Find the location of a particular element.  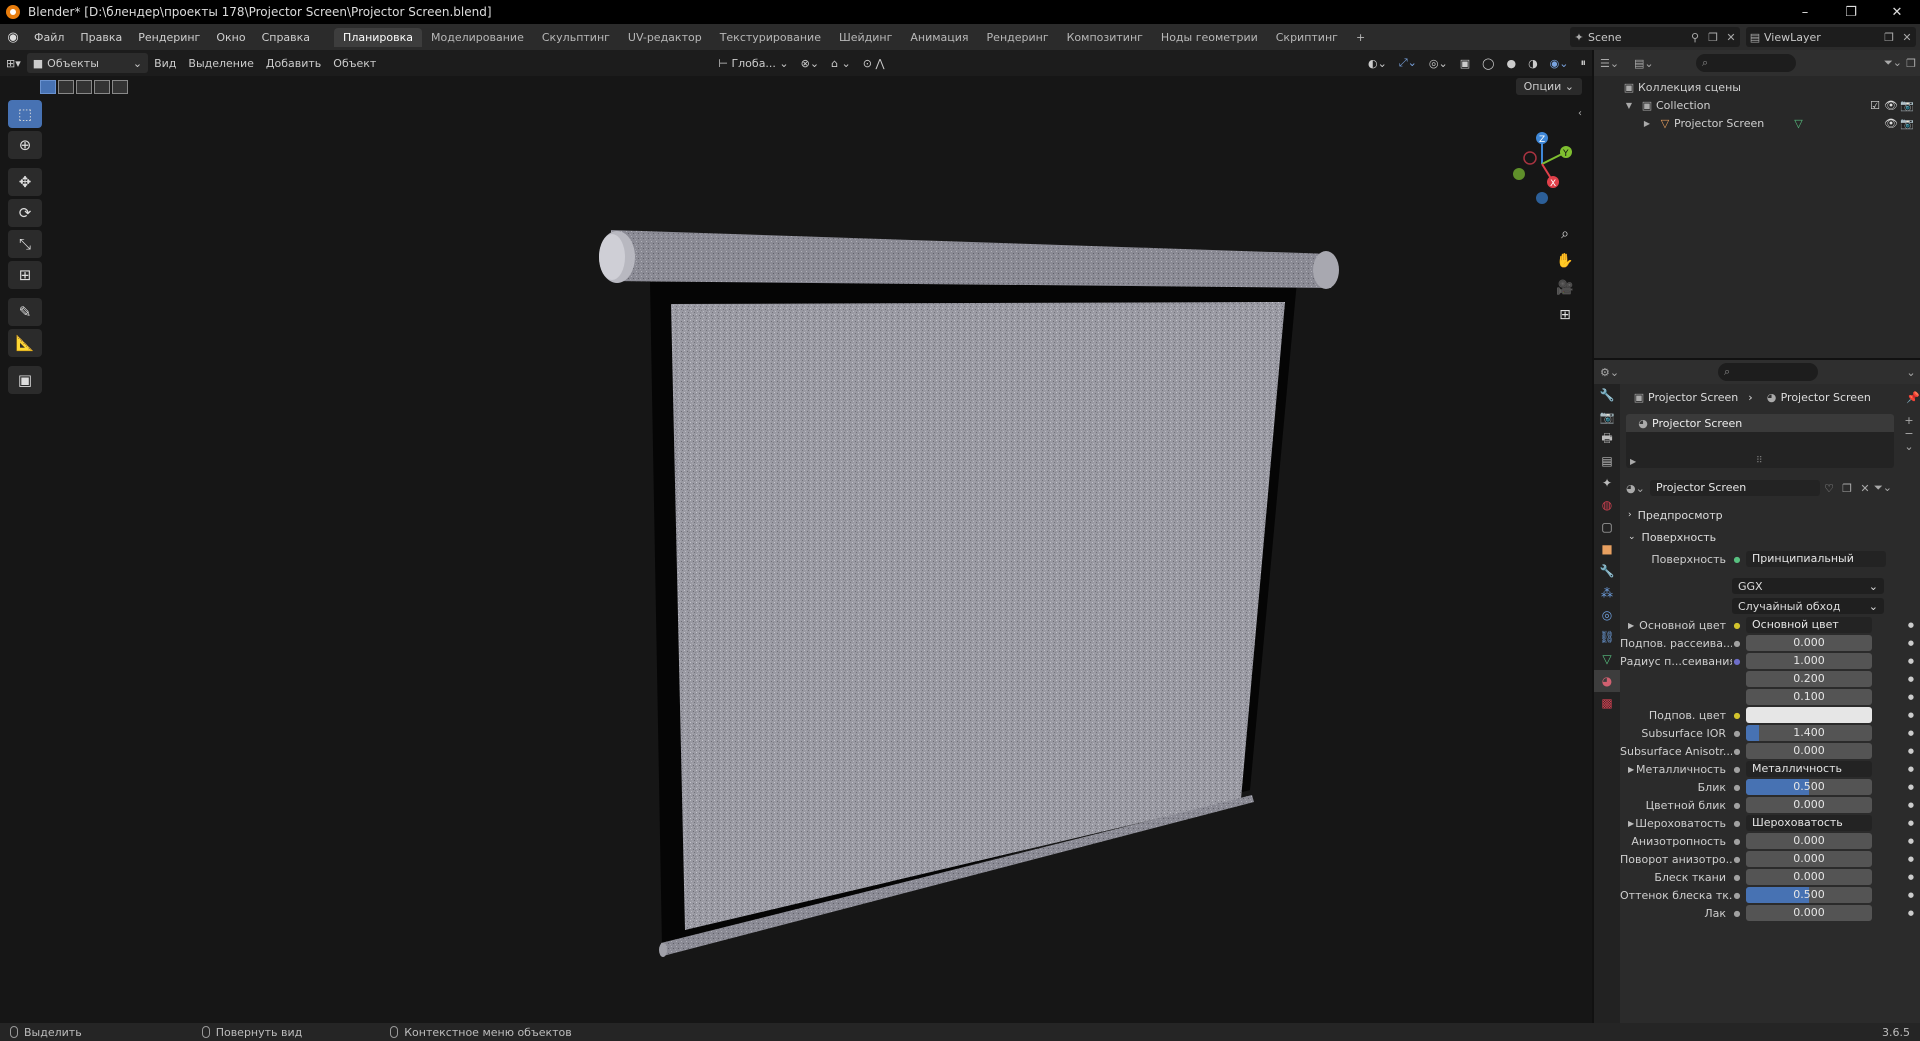

material-slot-list: ◕ Projector Screen ▶ ⠿ is located at coordinates (1760, 441).